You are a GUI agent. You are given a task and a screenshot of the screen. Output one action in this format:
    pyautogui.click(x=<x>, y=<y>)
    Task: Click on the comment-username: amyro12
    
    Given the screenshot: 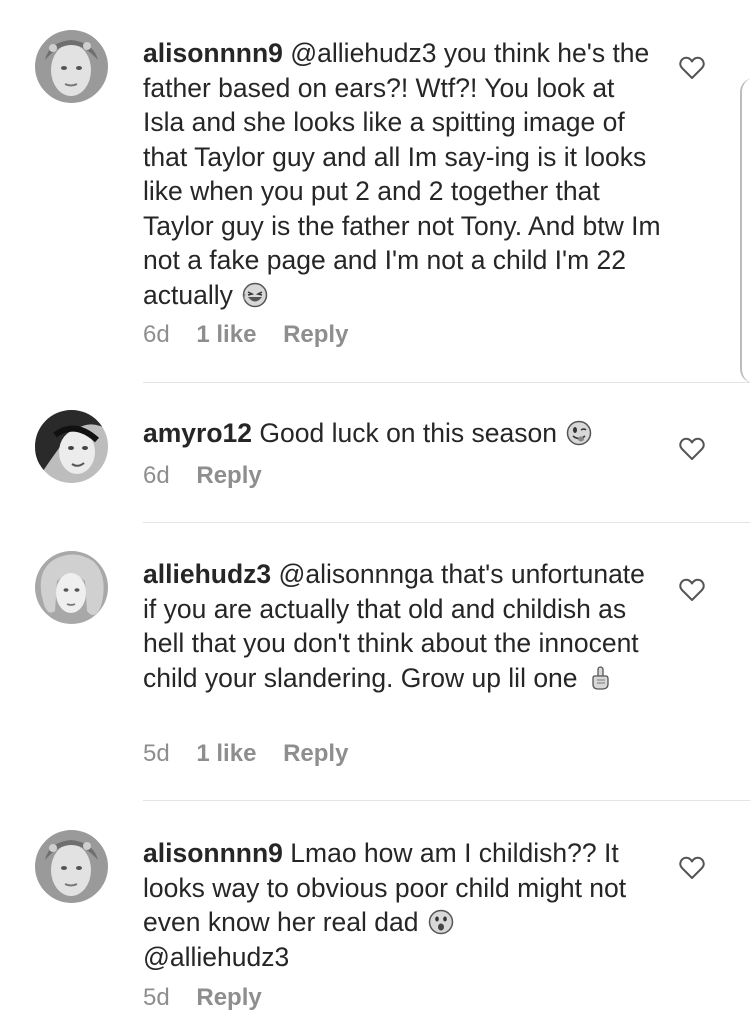 What is the action you would take?
    pyautogui.click(x=197, y=433)
    